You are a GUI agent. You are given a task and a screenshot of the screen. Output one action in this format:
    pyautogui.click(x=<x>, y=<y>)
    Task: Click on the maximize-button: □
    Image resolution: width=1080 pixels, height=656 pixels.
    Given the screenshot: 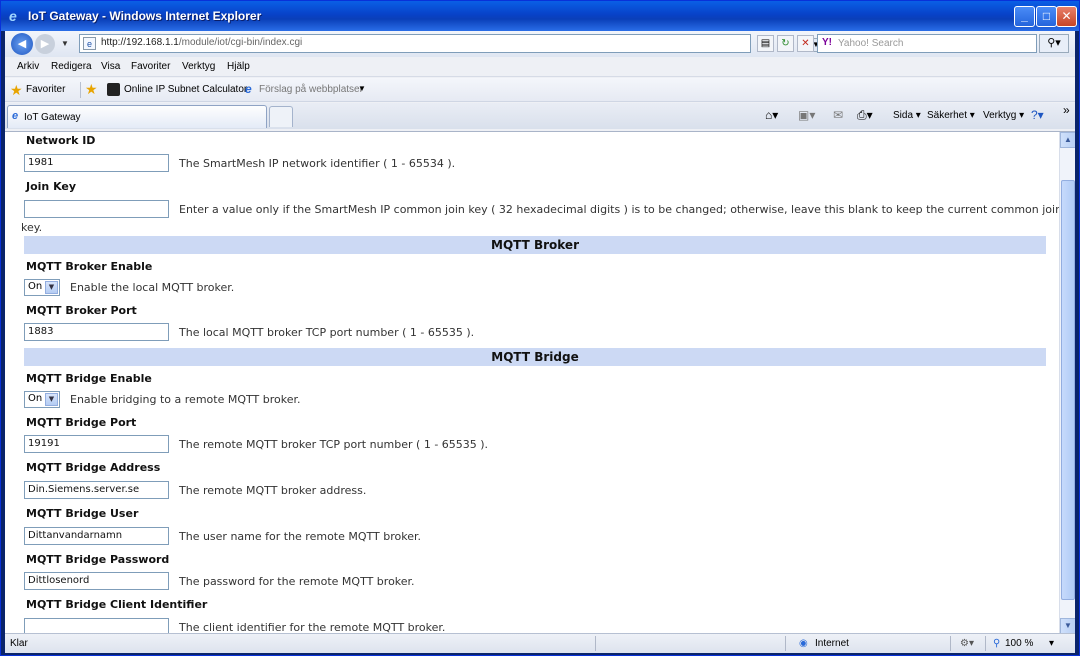 What is the action you would take?
    pyautogui.click(x=1046, y=16)
    